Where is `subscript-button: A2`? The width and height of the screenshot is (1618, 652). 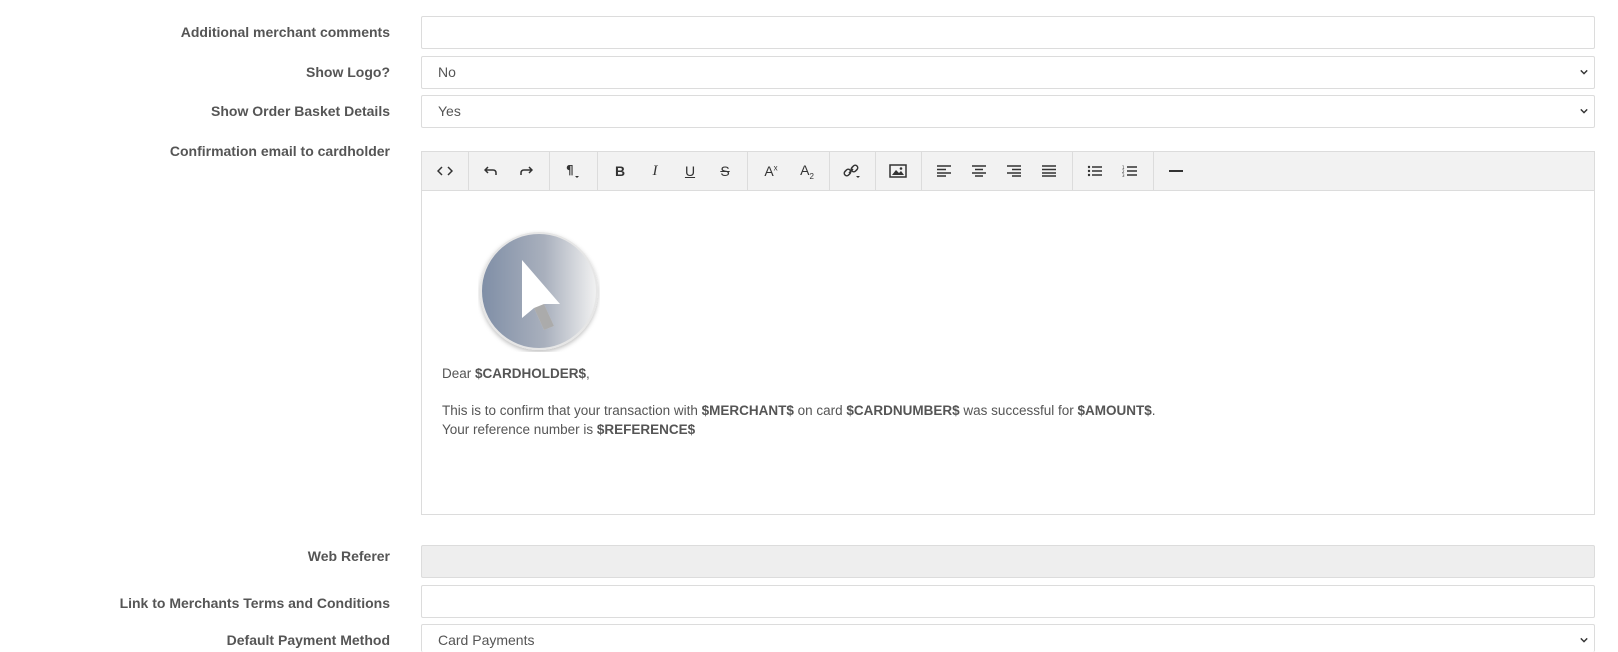
subscript-button: A2 is located at coordinates (807, 171).